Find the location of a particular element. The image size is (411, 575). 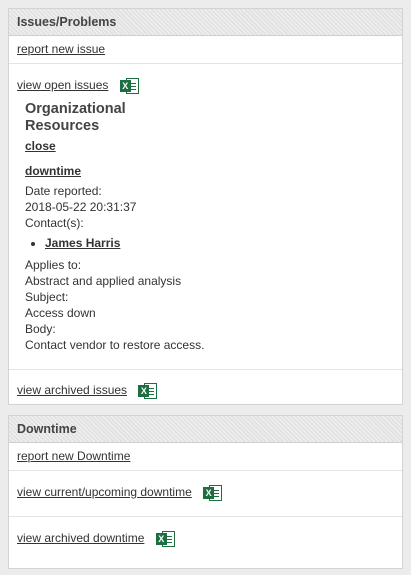

current-downtime-line: view current/upcoming downtime X is located at coordinates (120, 492).